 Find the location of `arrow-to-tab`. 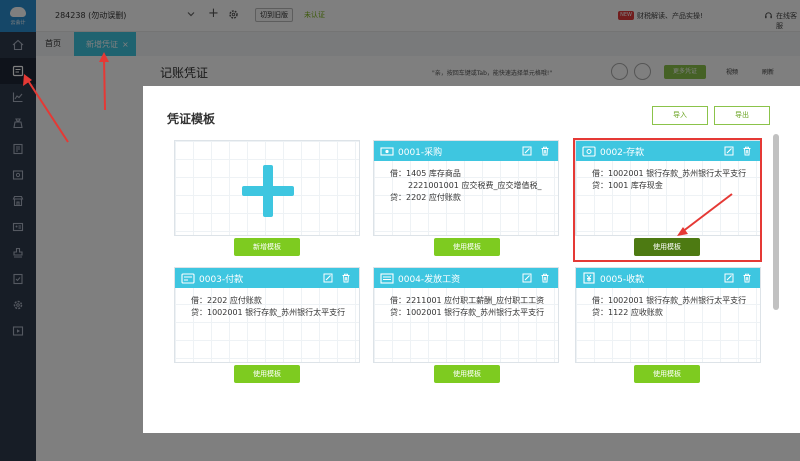

arrow-to-tab is located at coordinates (104, 81).